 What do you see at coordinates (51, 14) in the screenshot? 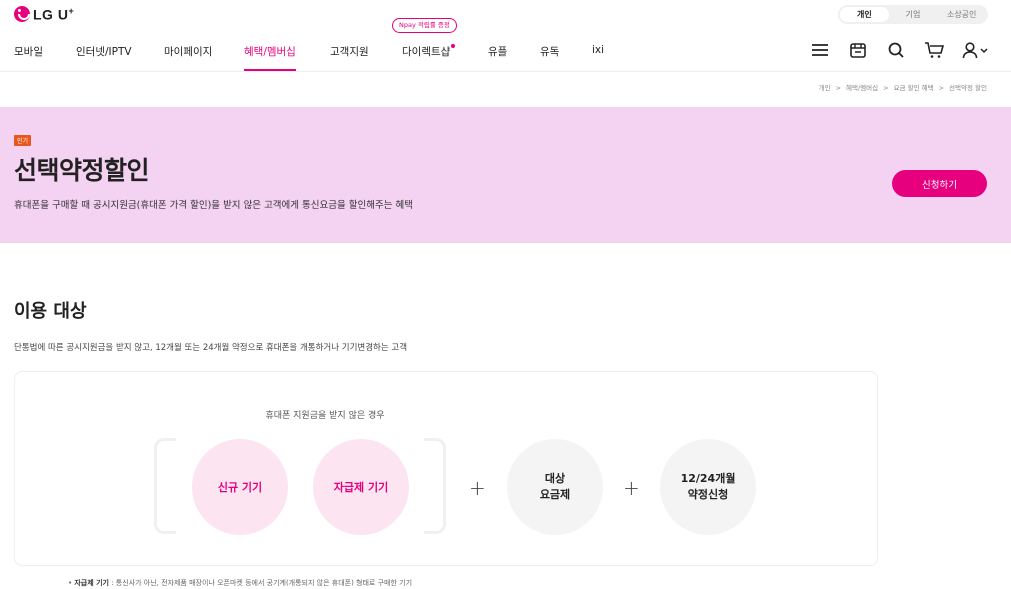
I see `logo-text: LG U` at bounding box center [51, 14].